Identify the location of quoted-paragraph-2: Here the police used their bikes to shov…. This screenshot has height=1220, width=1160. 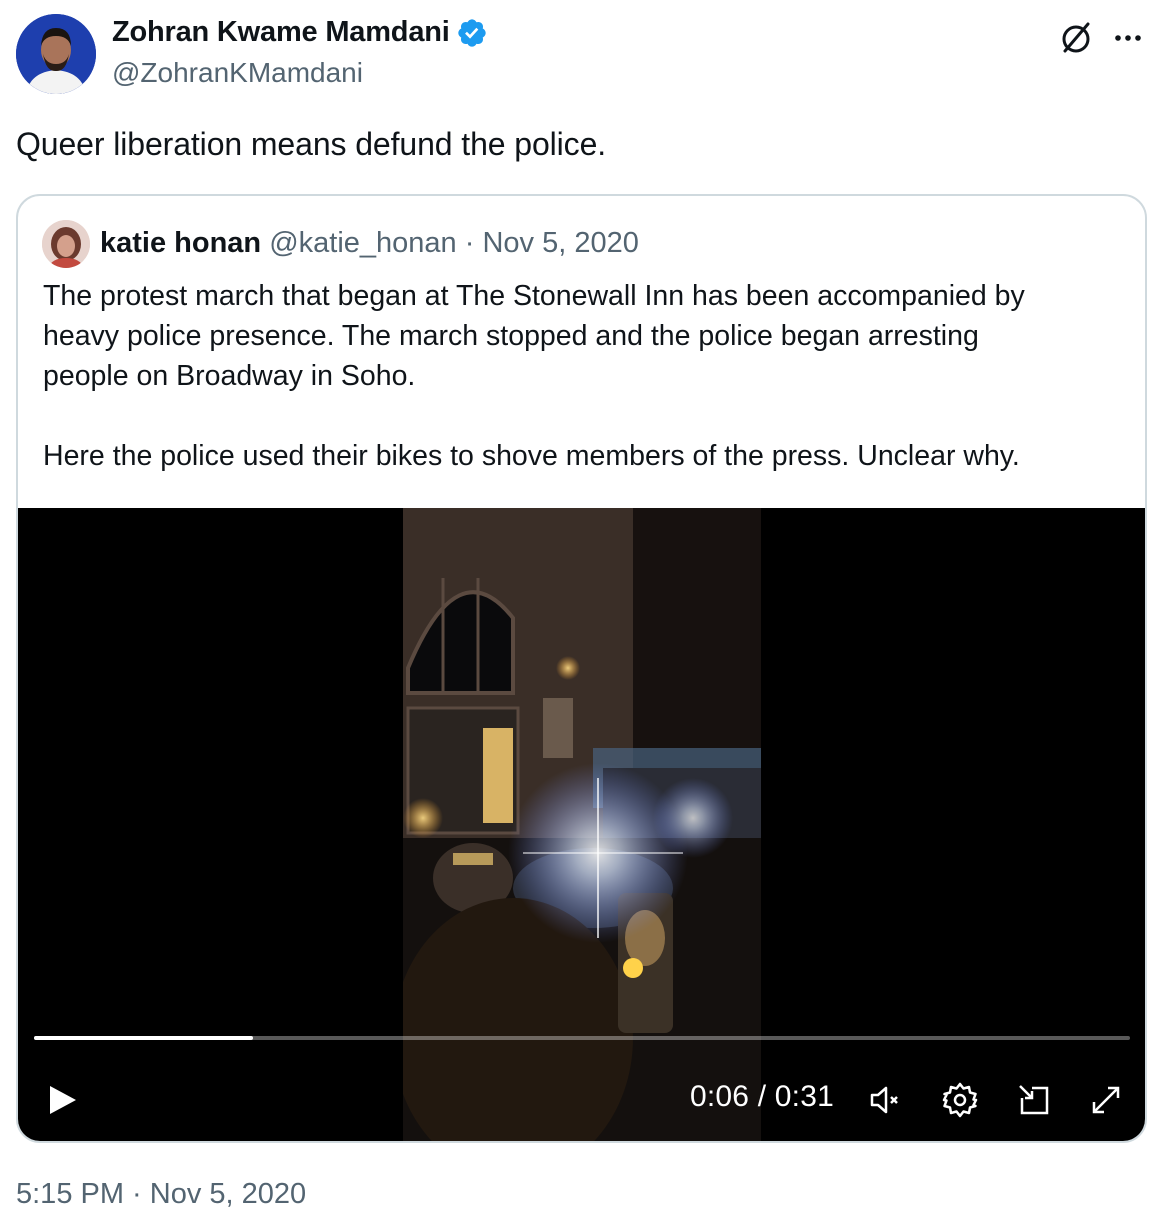
(531, 456).